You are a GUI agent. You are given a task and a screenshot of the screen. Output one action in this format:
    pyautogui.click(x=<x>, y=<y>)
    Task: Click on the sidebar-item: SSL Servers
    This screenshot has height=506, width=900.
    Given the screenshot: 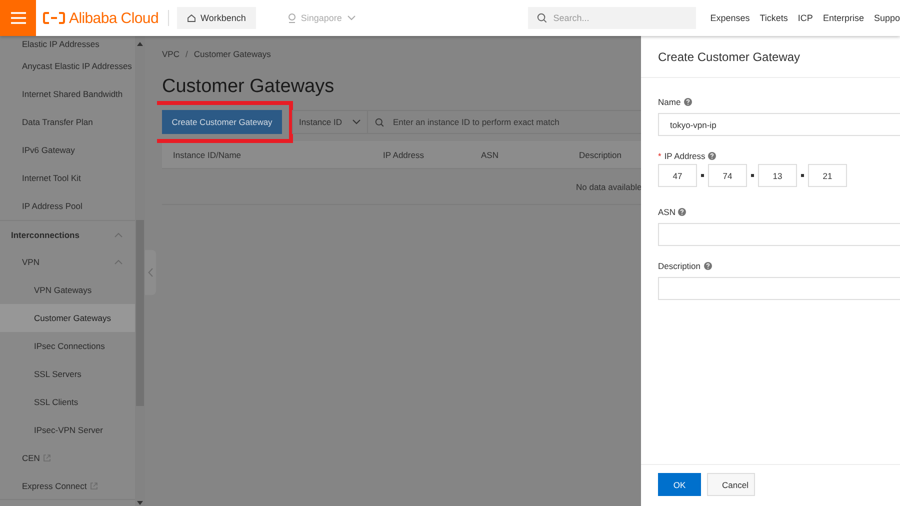 What is the action you would take?
    pyautogui.click(x=67, y=374)
    